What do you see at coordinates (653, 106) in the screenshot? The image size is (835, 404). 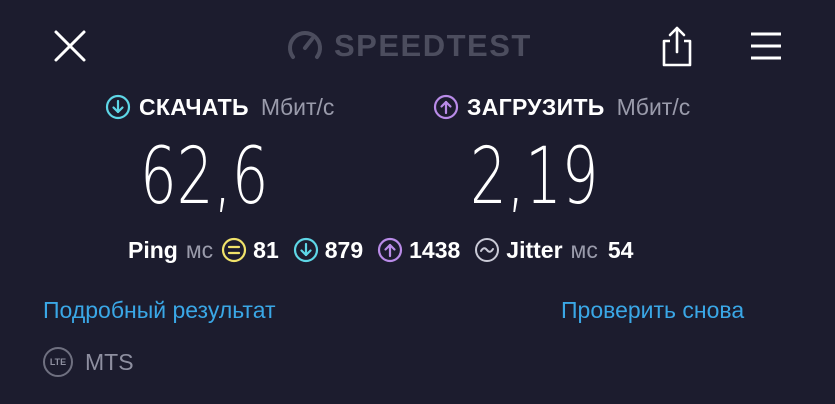 I see `upload-unit: Мбит/с` at bounding box center [653, 106].